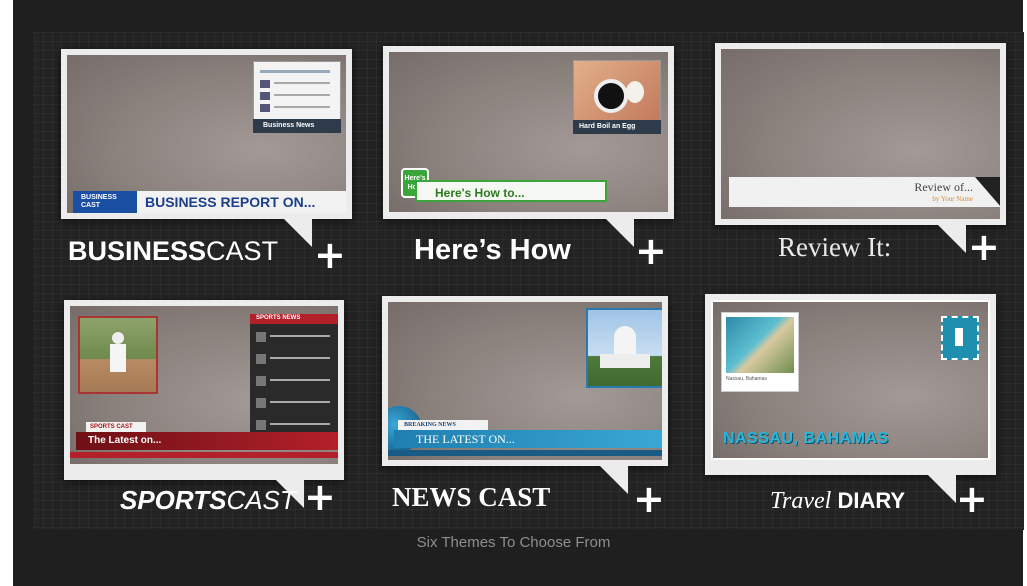 This screenshot has height=586, width=1027. I want to click on lower-third-tag: BREAKING NEWS, so click(443, 425).